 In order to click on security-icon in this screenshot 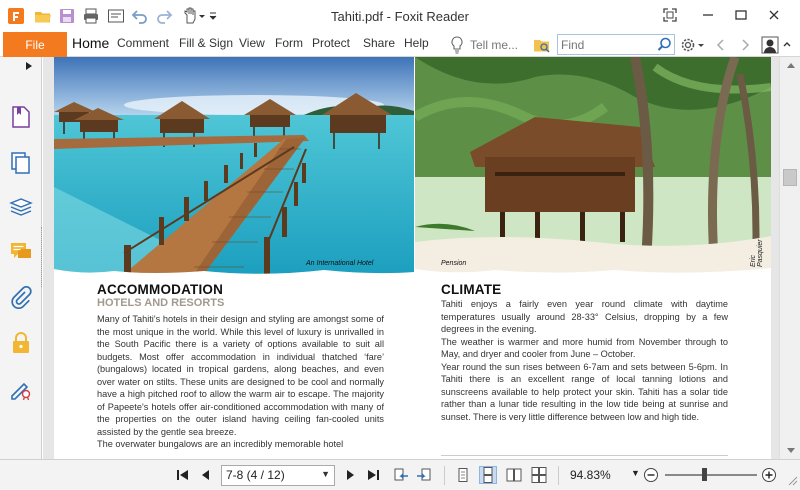, I will do `click(21, 343)`.